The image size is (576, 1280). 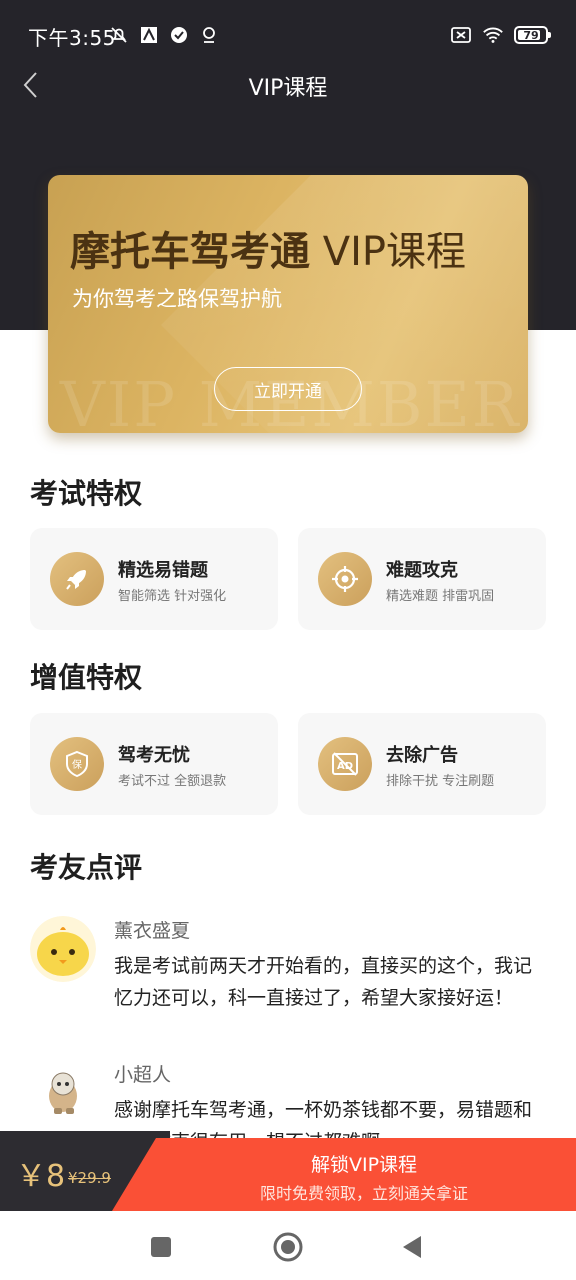 I want to click on battery-icon: 79, so click(x=532, y=35).